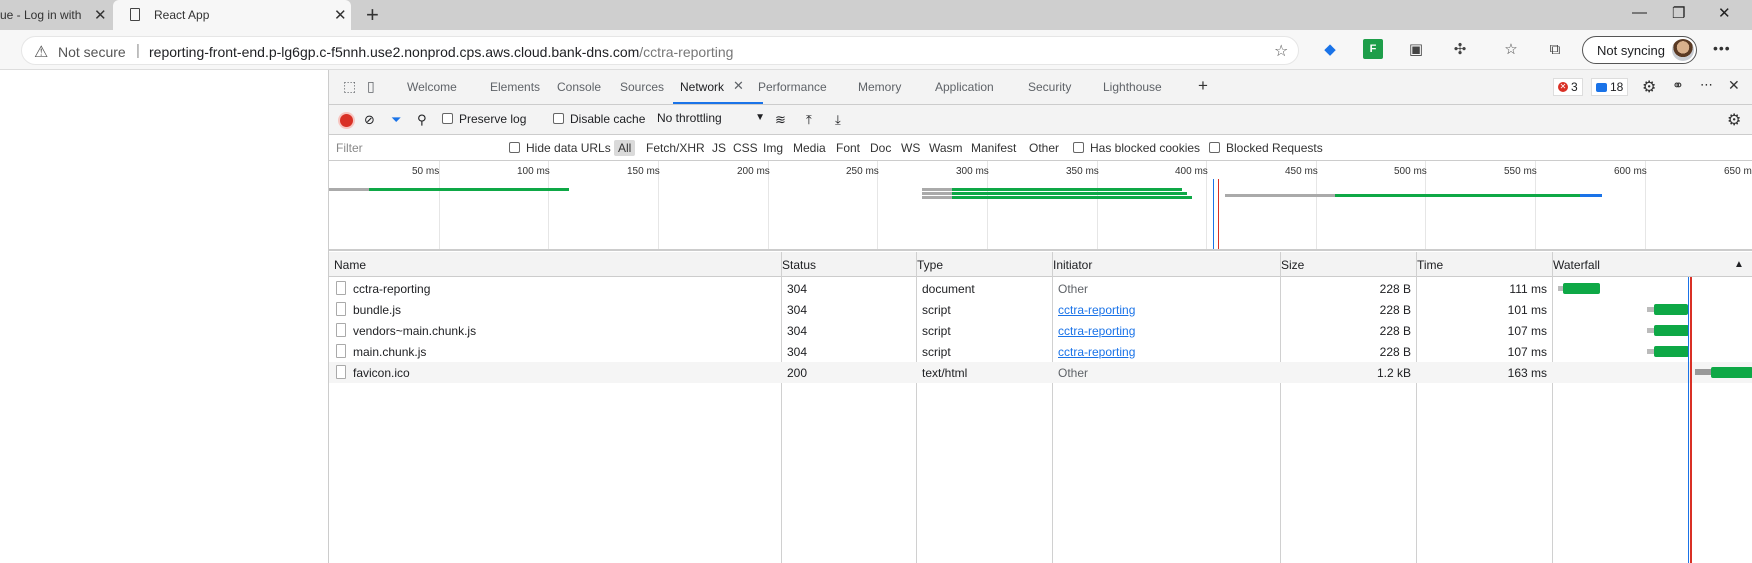  I want to click on browser-tab-strip: ue - Log in with a ✕ React App ✕ + — ❐ ✕, so click(876, 15).